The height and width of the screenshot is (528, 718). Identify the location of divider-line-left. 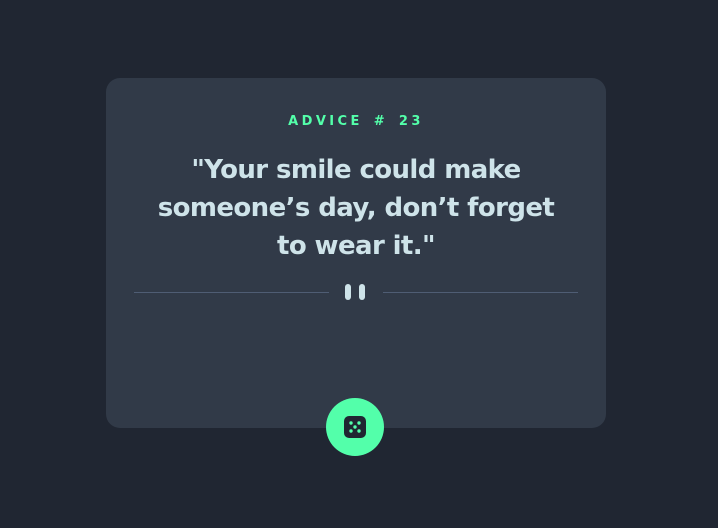
(231, 292).